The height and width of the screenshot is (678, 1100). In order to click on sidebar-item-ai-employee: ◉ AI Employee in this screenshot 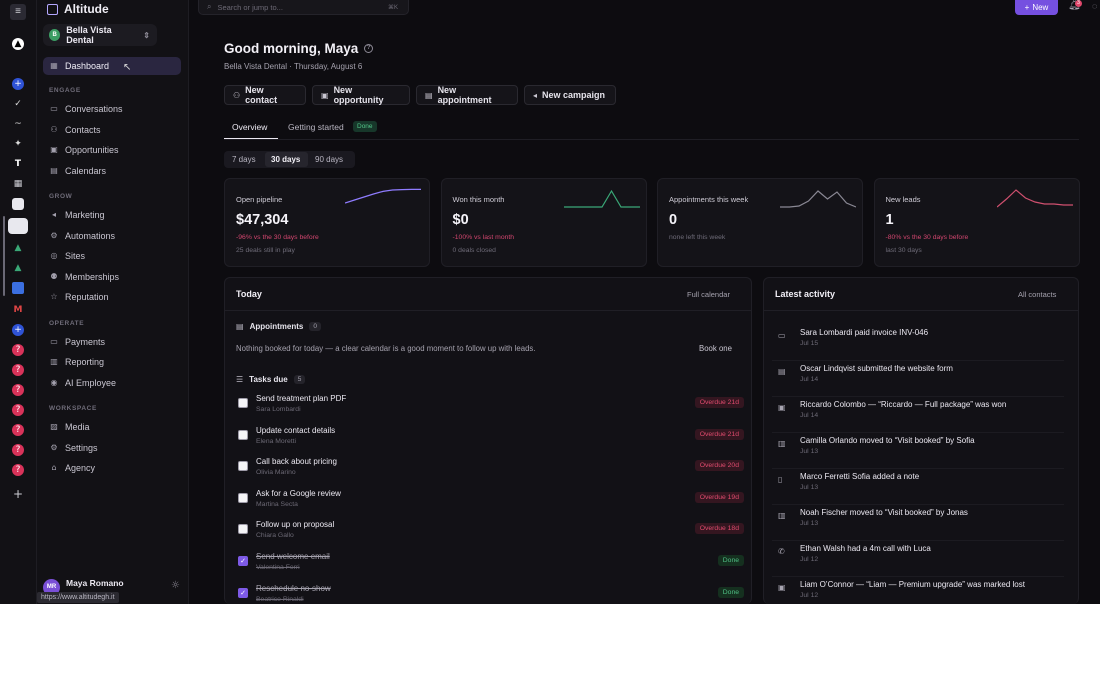, I will do `click(112, 383)`.